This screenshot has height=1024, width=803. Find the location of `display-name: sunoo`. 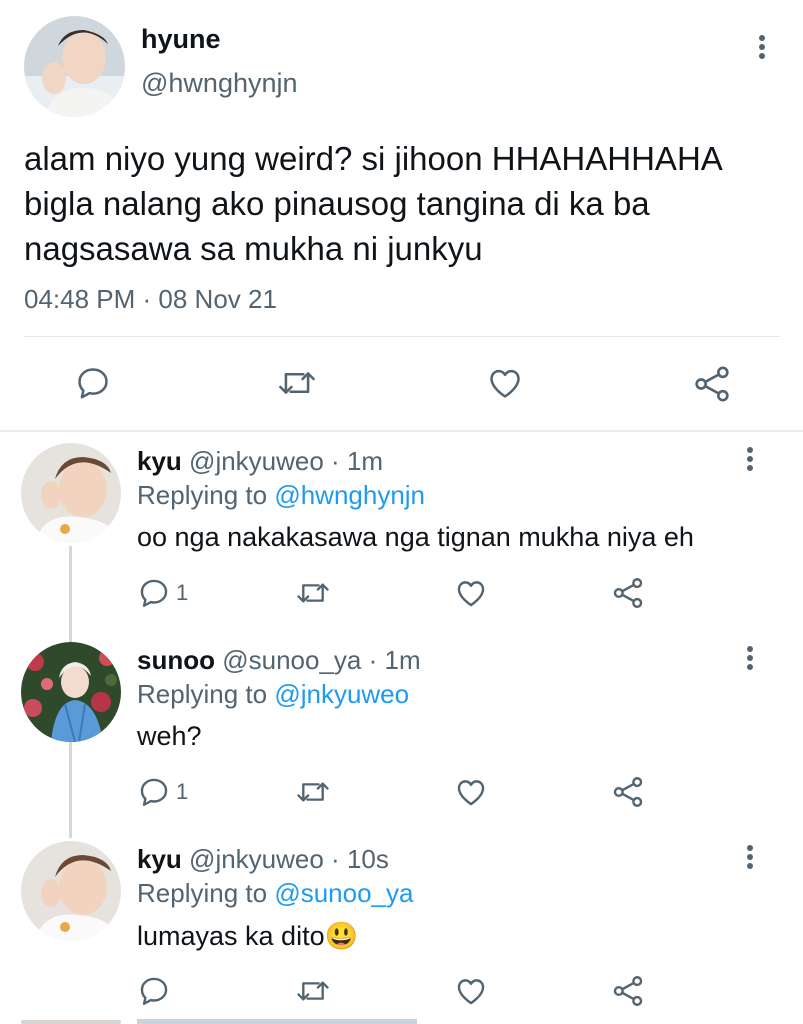

display-name: sunoo is located at coordinates (176, 660).